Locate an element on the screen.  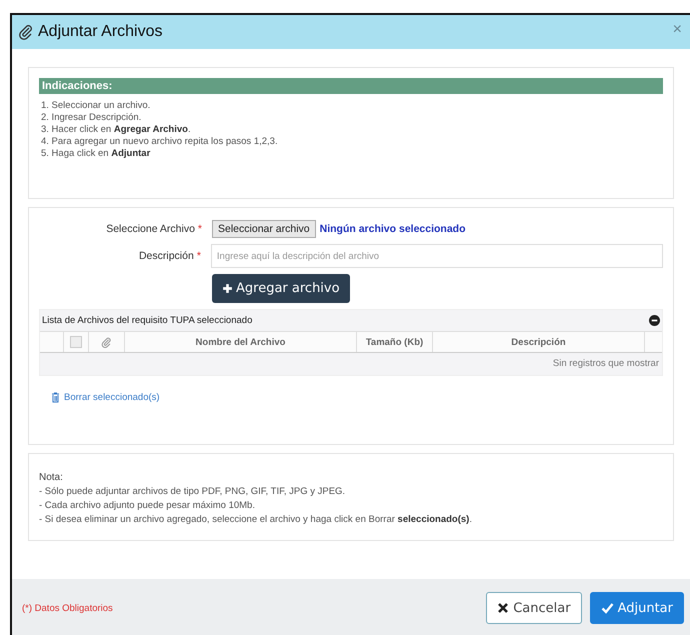
delete-selected-link: Borrar seleccionado(s) is located at coordinates (105, 397).